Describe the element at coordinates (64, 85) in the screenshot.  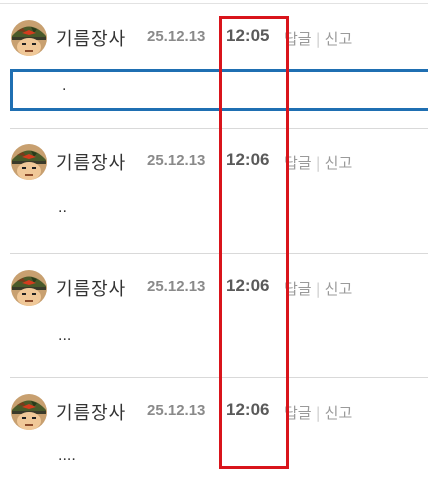
I see `comment-text: .` at that location.